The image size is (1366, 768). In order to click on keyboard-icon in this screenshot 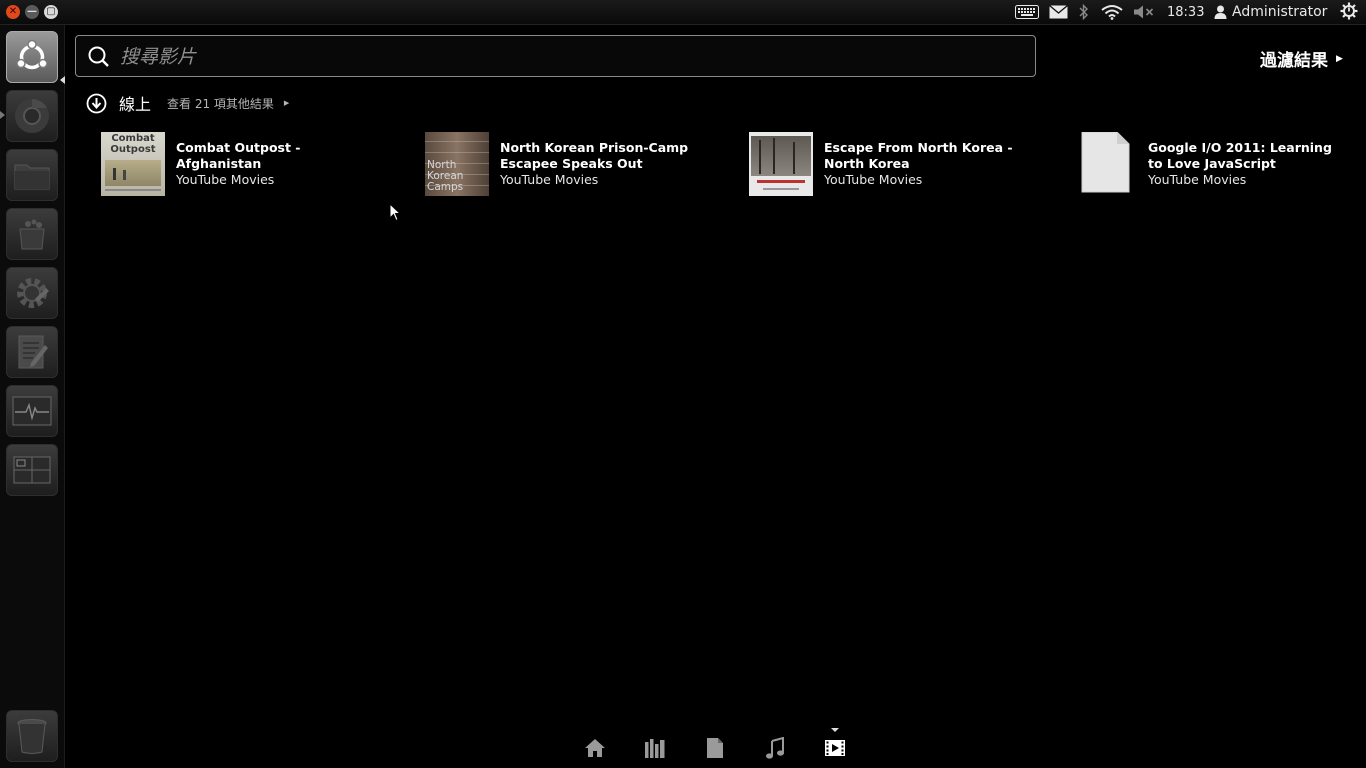, I will do `click(1027, 12)`.